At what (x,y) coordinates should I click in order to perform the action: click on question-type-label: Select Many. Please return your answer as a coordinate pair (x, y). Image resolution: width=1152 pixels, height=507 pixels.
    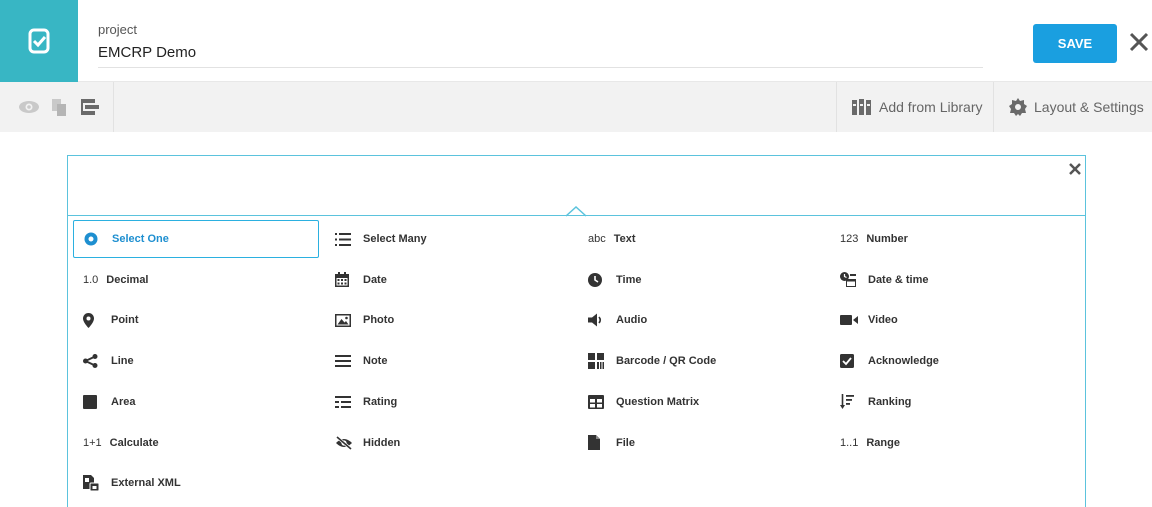
    Looking at the image, I should click on (395, 239).